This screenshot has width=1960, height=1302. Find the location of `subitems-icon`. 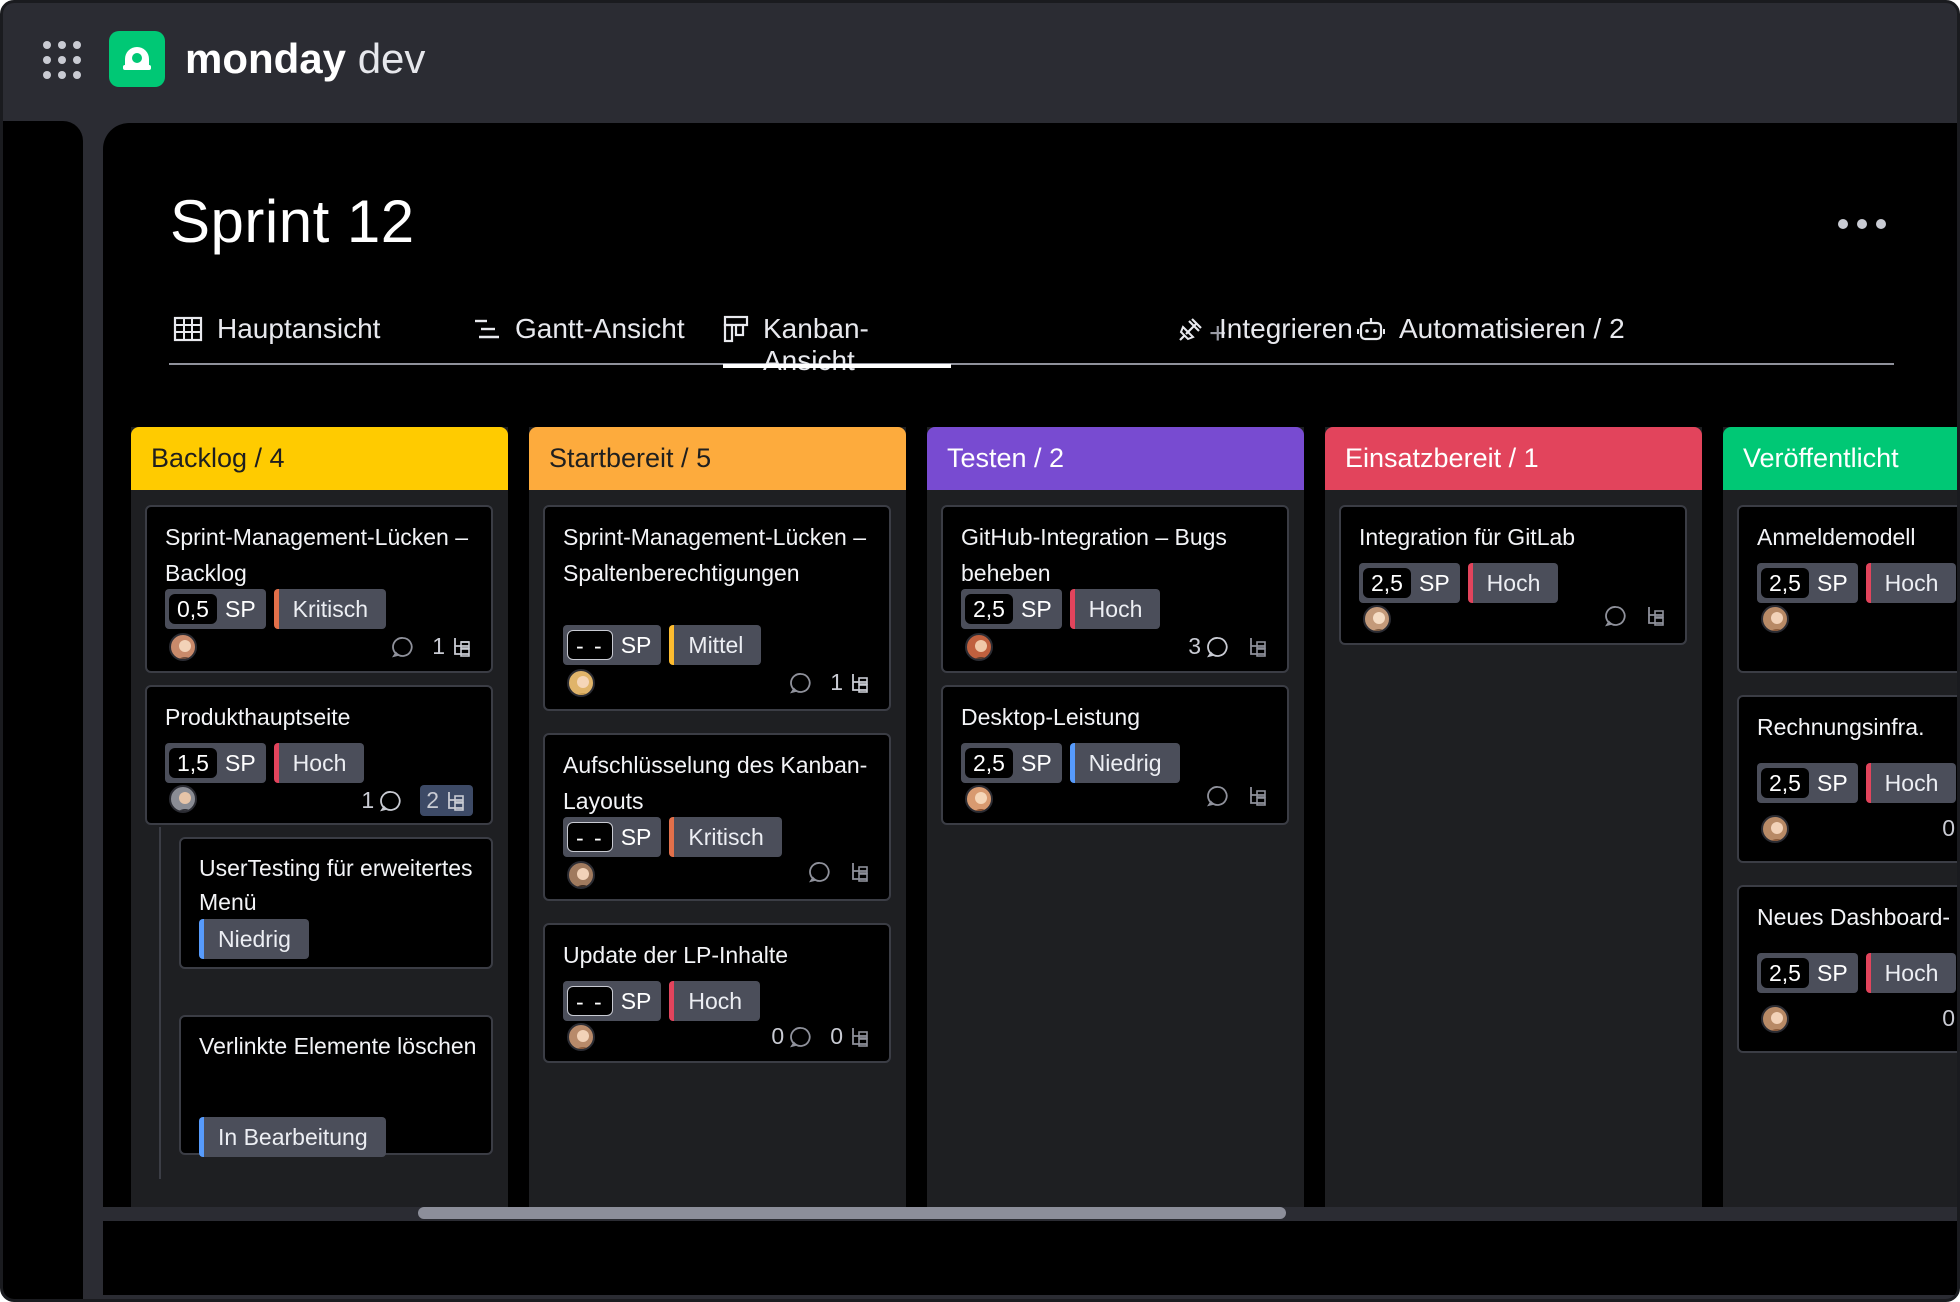

subitems-icon is located at coordinates (860, 872).